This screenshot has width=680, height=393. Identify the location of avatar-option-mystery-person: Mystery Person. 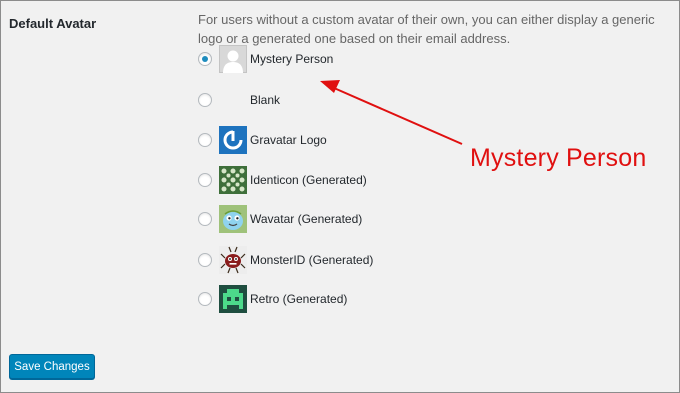
(328, 59).